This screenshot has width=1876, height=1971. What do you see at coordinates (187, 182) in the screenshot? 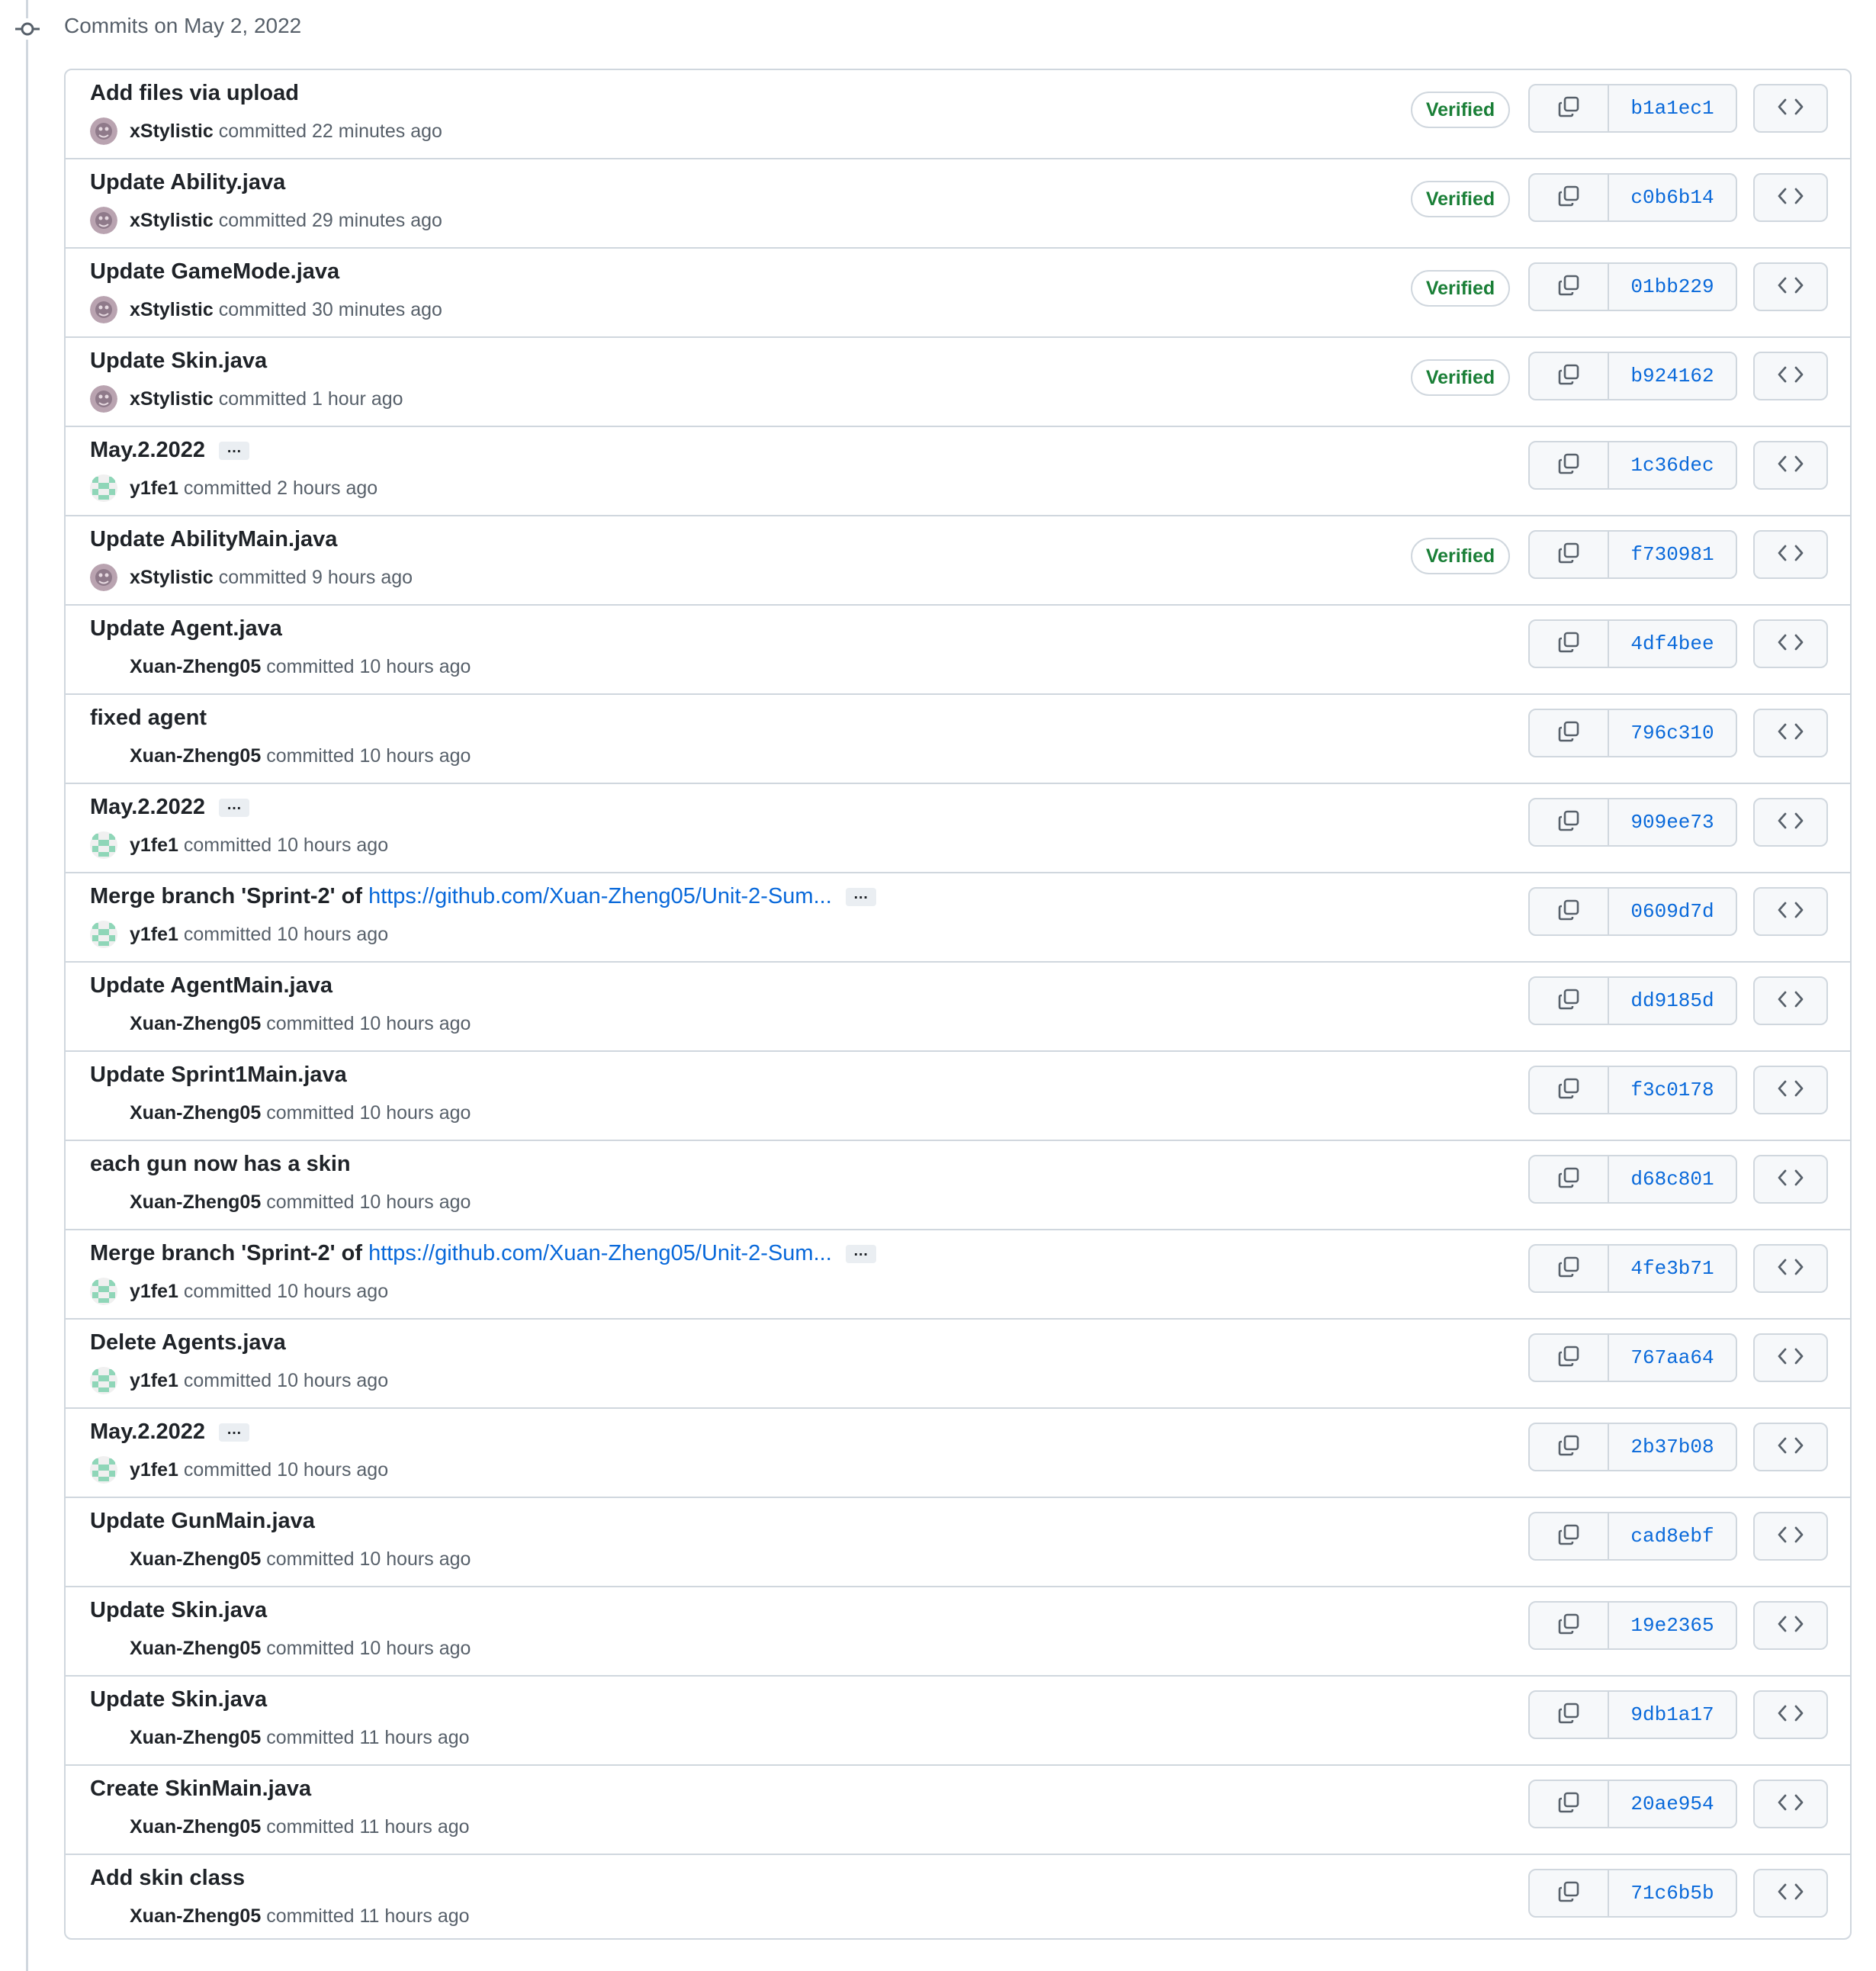
I see `commit-message: Update Ability.java` at bounding box center [187, 182].